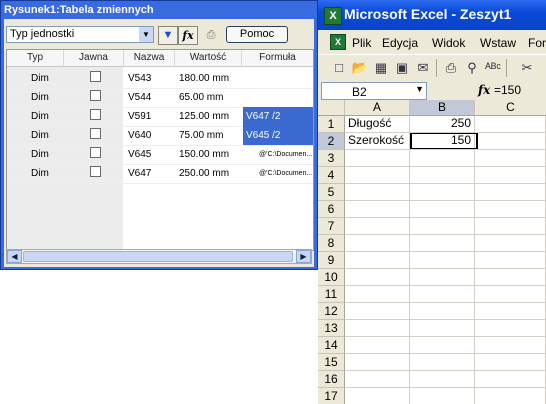 This screenshot has width=546, height=404. What do you see at coordinates (257, 34) in the screenshot?
I see `help-button: Pomoc` at bounding box center [257, 34].